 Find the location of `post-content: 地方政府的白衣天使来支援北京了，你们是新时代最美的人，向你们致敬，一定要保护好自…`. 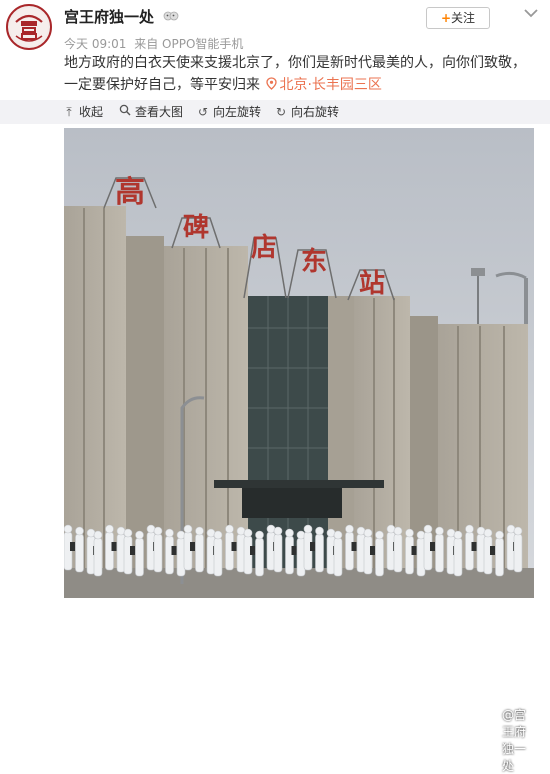

post-content: 地方政府的白衣天使来支援北京了，你们是新时代最美的人，向你们致敬，一定要保护好自… is located at coordinates (299, 74).